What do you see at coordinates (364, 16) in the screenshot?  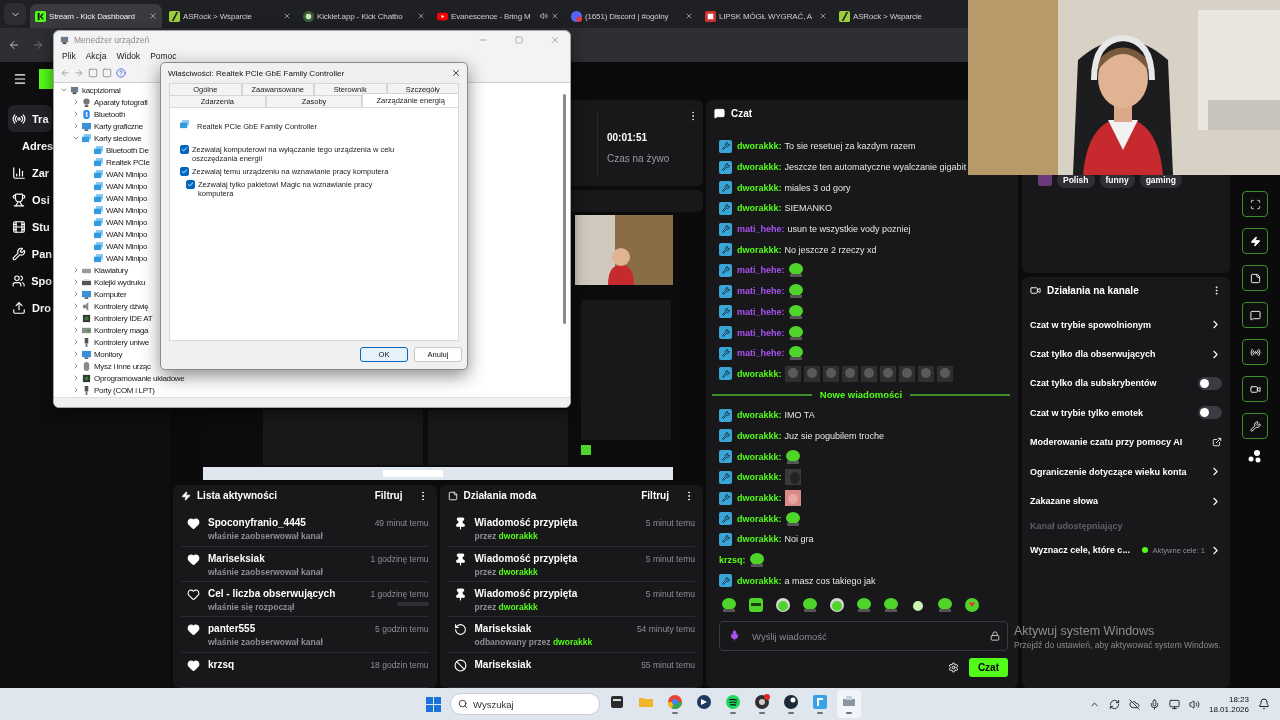 I see `browser-tab: Kicklet.app - Kick Chatbo` at bounding box center [364, 16].